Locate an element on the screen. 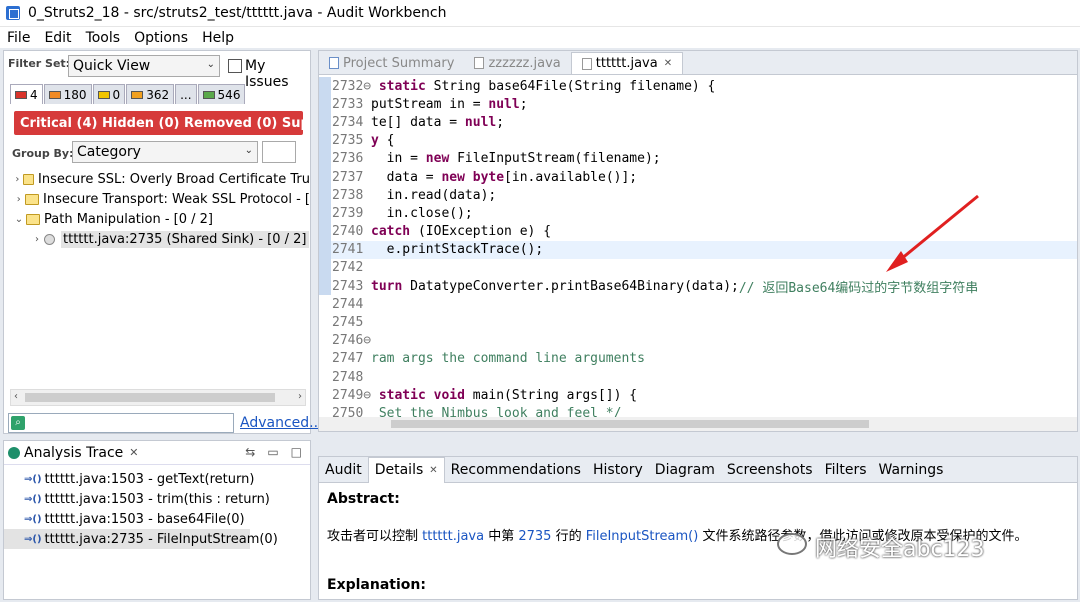 The width and height of the screenshot is (1080, 602). abstract-line-link: 2735 is located at coordinates (534, 536).